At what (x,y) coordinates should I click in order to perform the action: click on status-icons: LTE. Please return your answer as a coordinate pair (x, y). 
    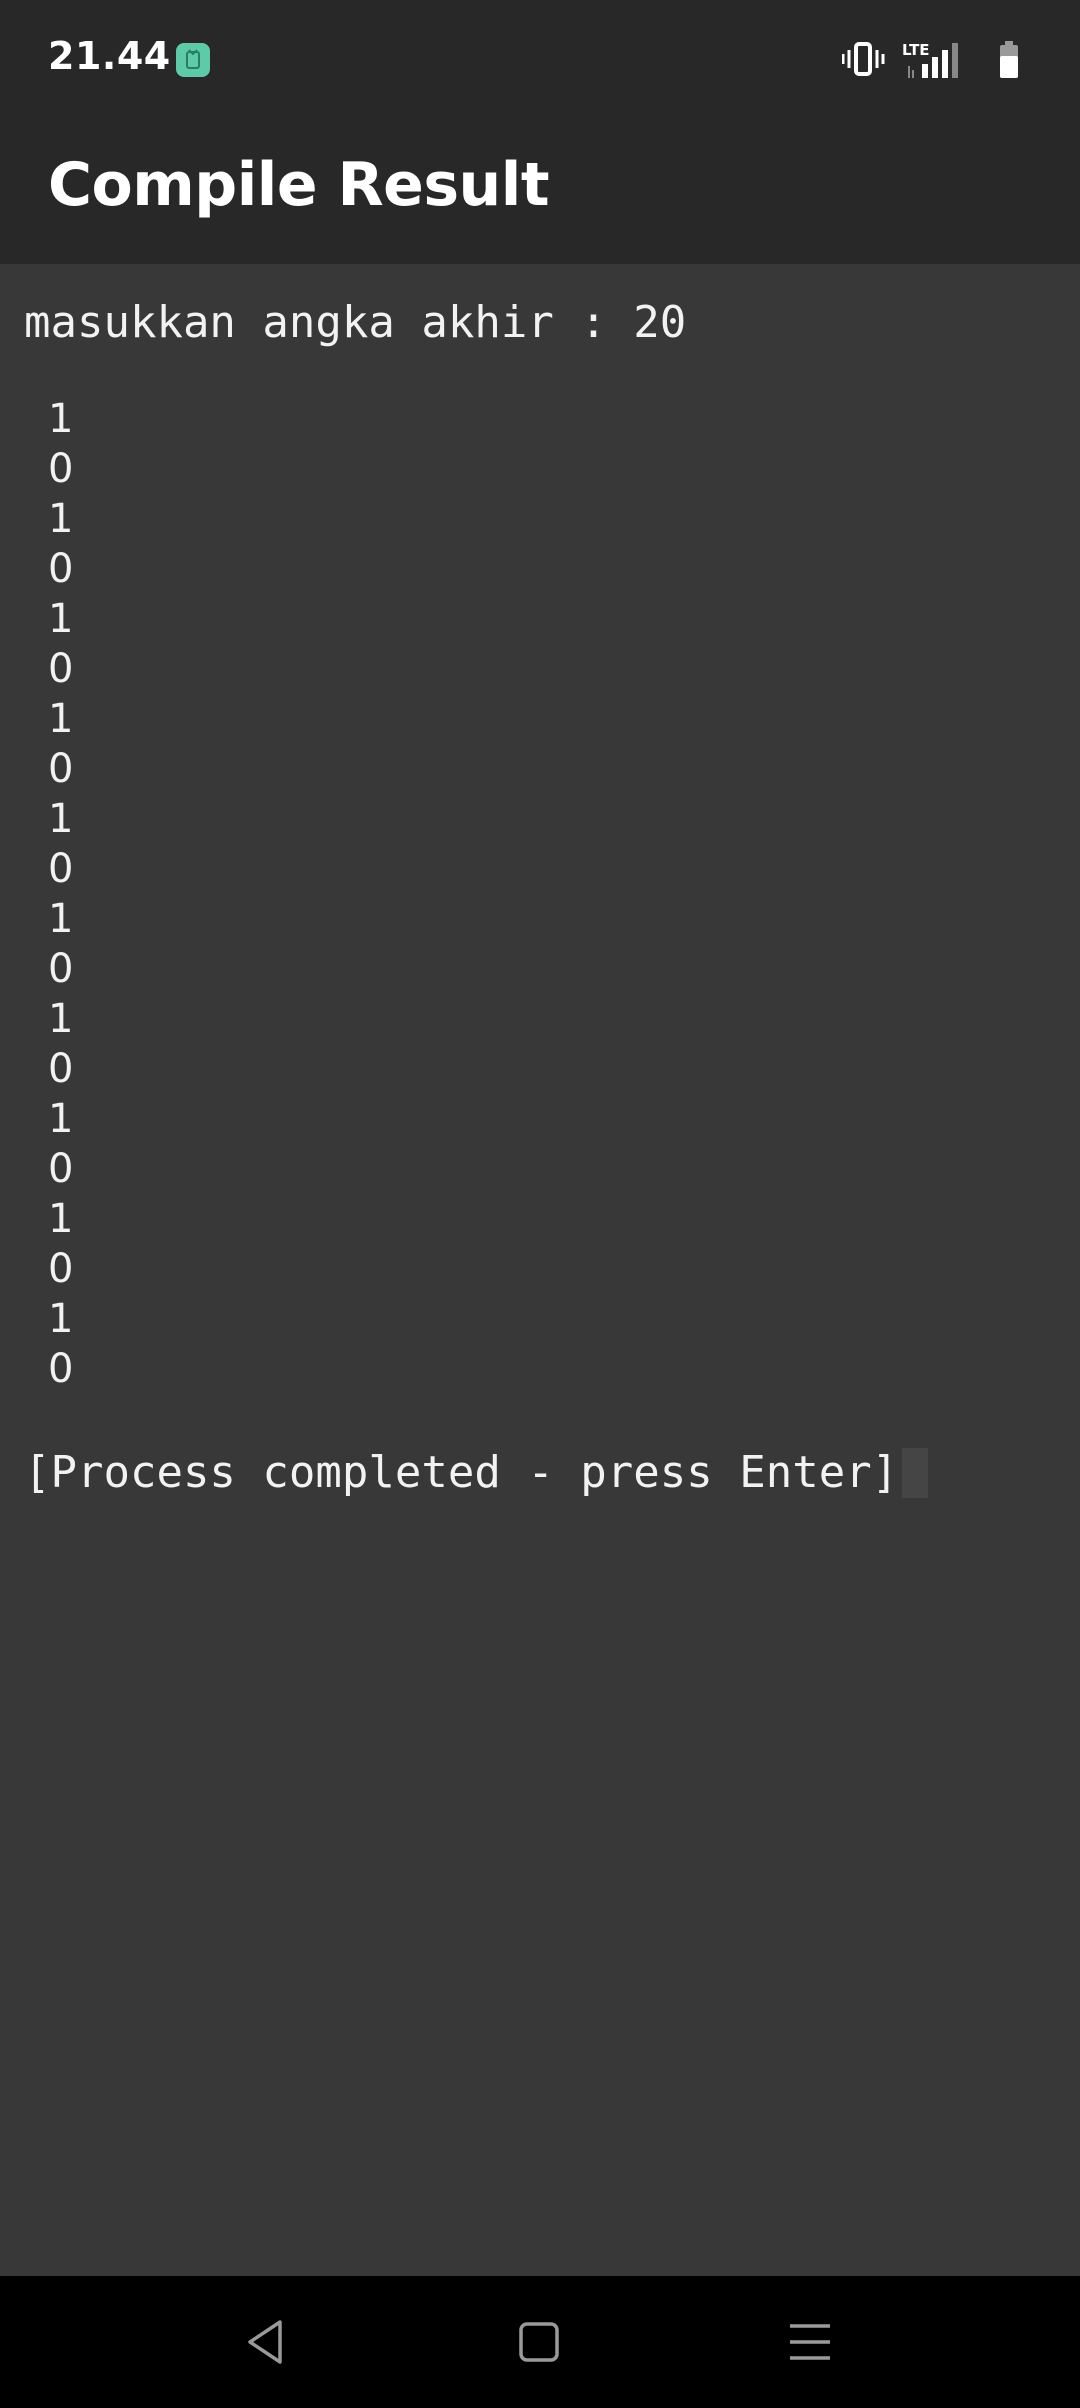
    Looking at the image, I should click on (930, 59).